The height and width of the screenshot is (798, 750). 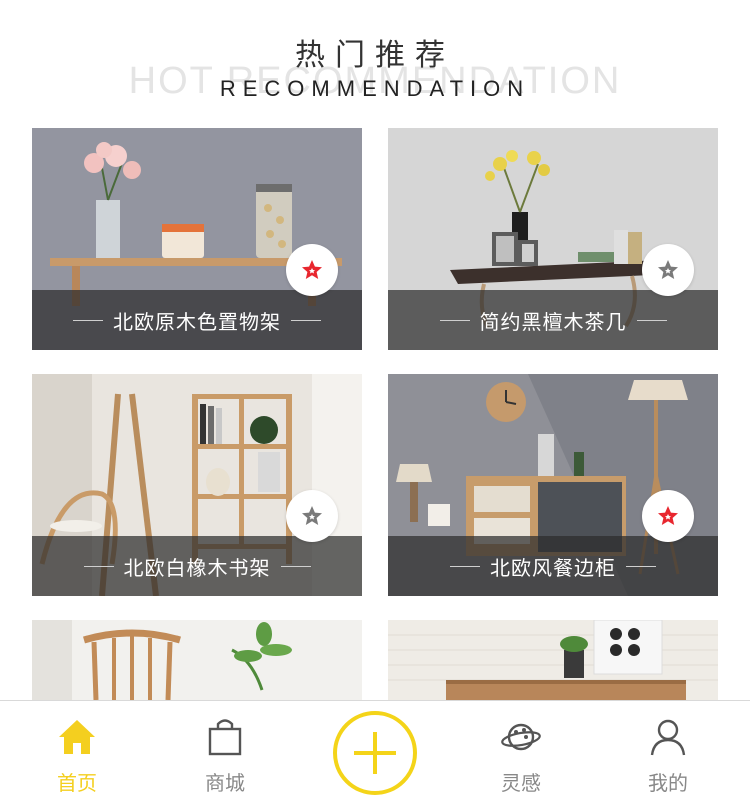 What do you see at coordinates (77, 783) in the screenshot?
I see `tab-label: 首页` at bounding box center [77, 783].